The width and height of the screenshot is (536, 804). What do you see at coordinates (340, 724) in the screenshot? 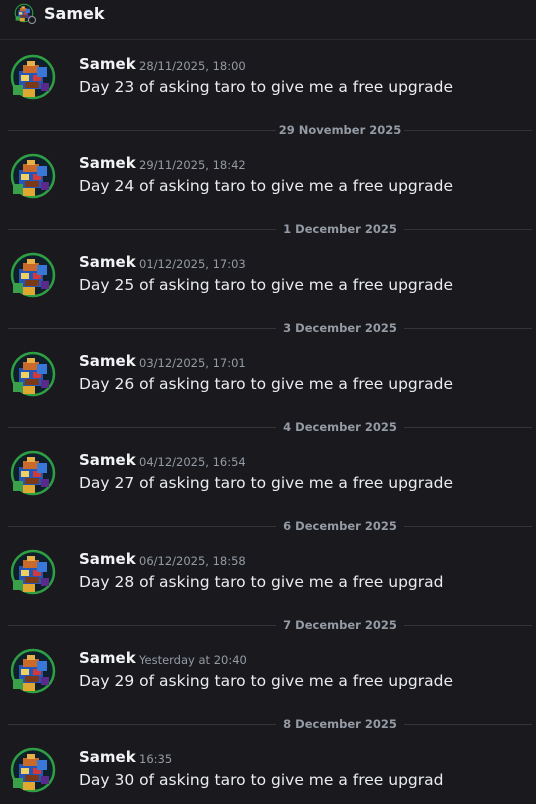
I see `date-divider-label: 8 December 2025` at bounding box center [340, 724].